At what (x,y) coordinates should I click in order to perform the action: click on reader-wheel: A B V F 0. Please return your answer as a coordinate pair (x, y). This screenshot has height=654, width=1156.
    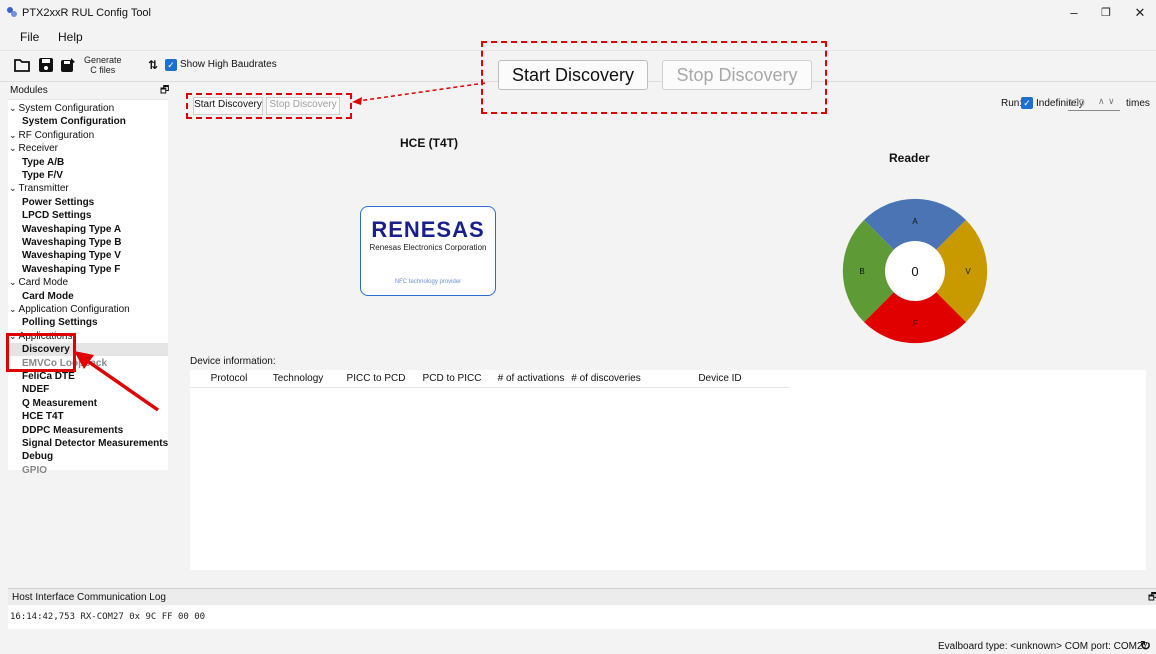
    Looking at the image, I should click on (915, 271).